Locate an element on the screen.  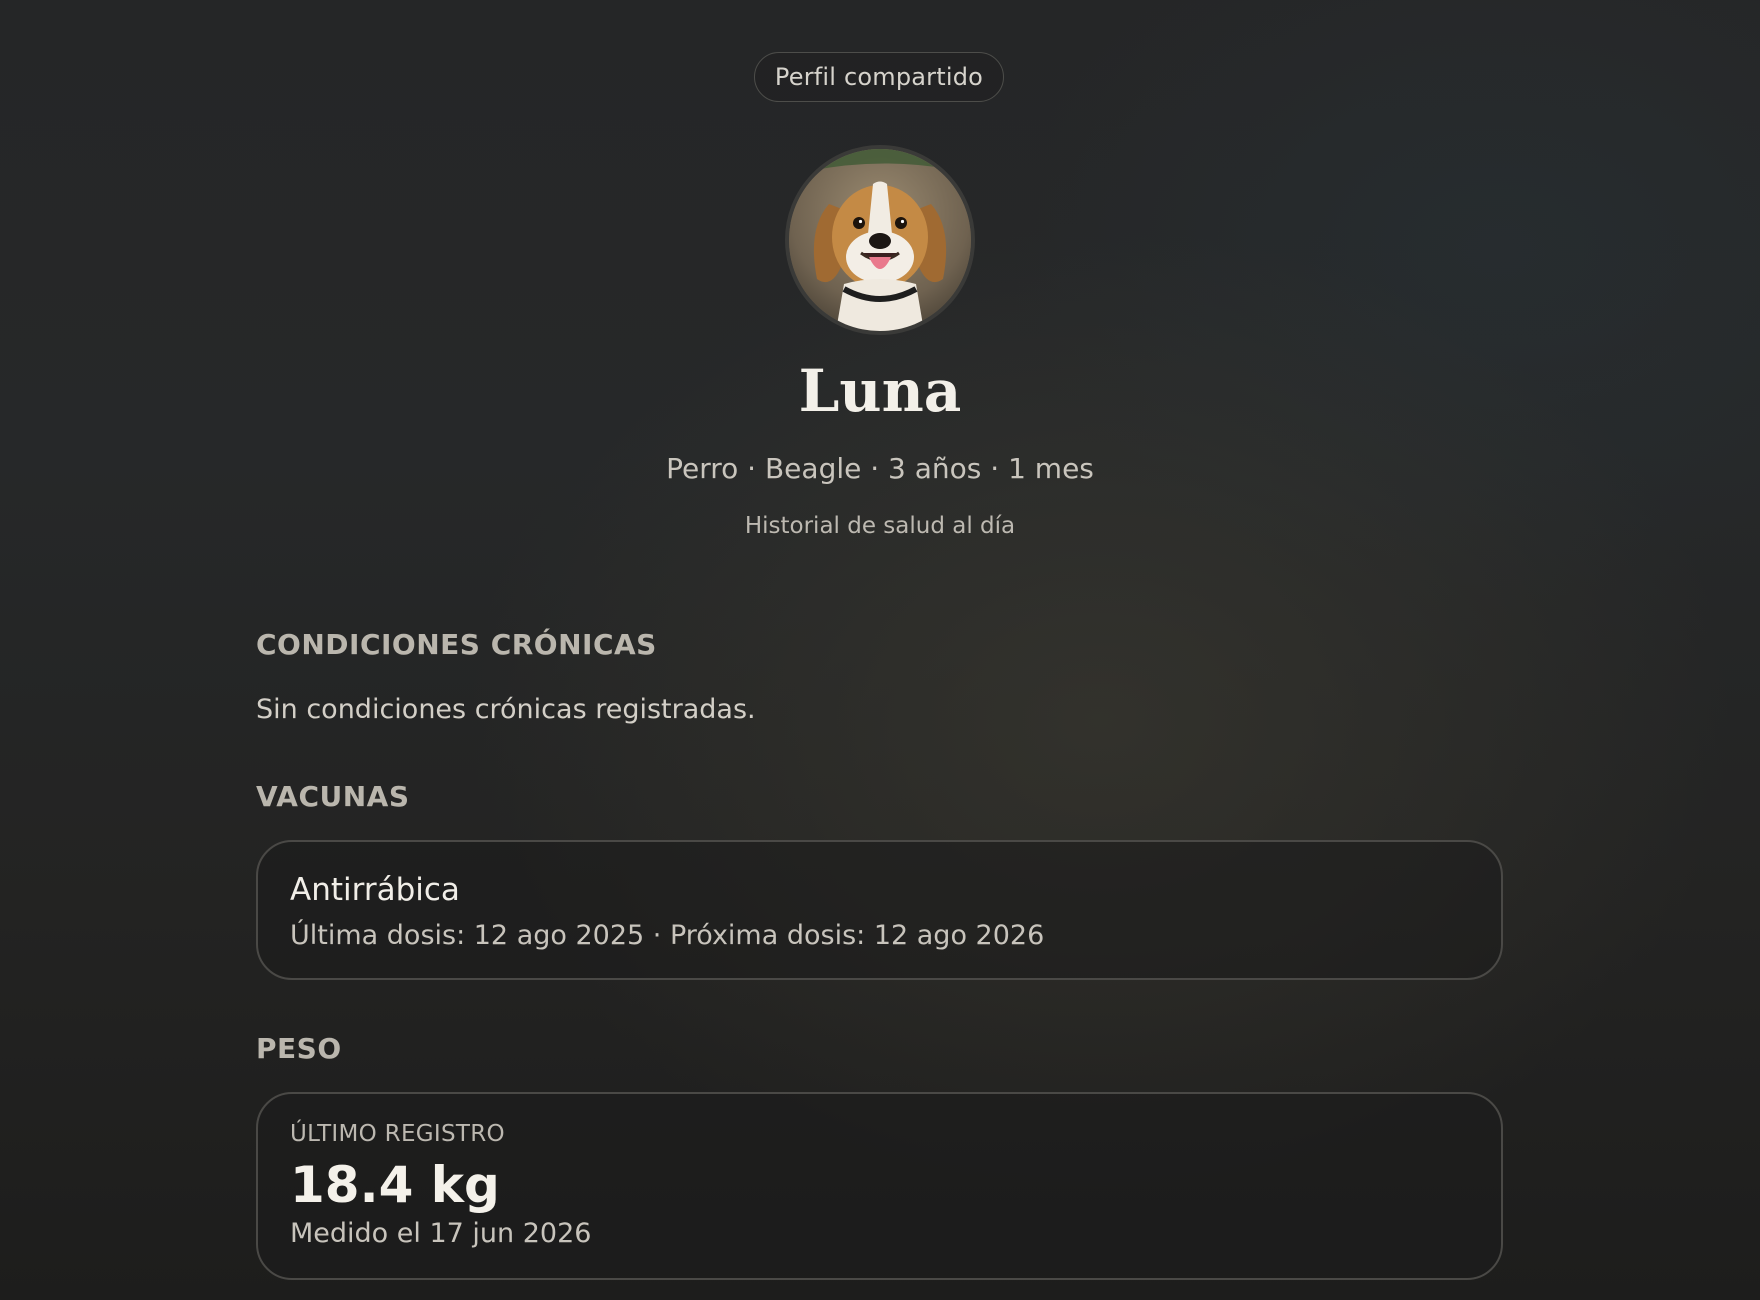
pet-avatar is located at coordinates (880, 240).